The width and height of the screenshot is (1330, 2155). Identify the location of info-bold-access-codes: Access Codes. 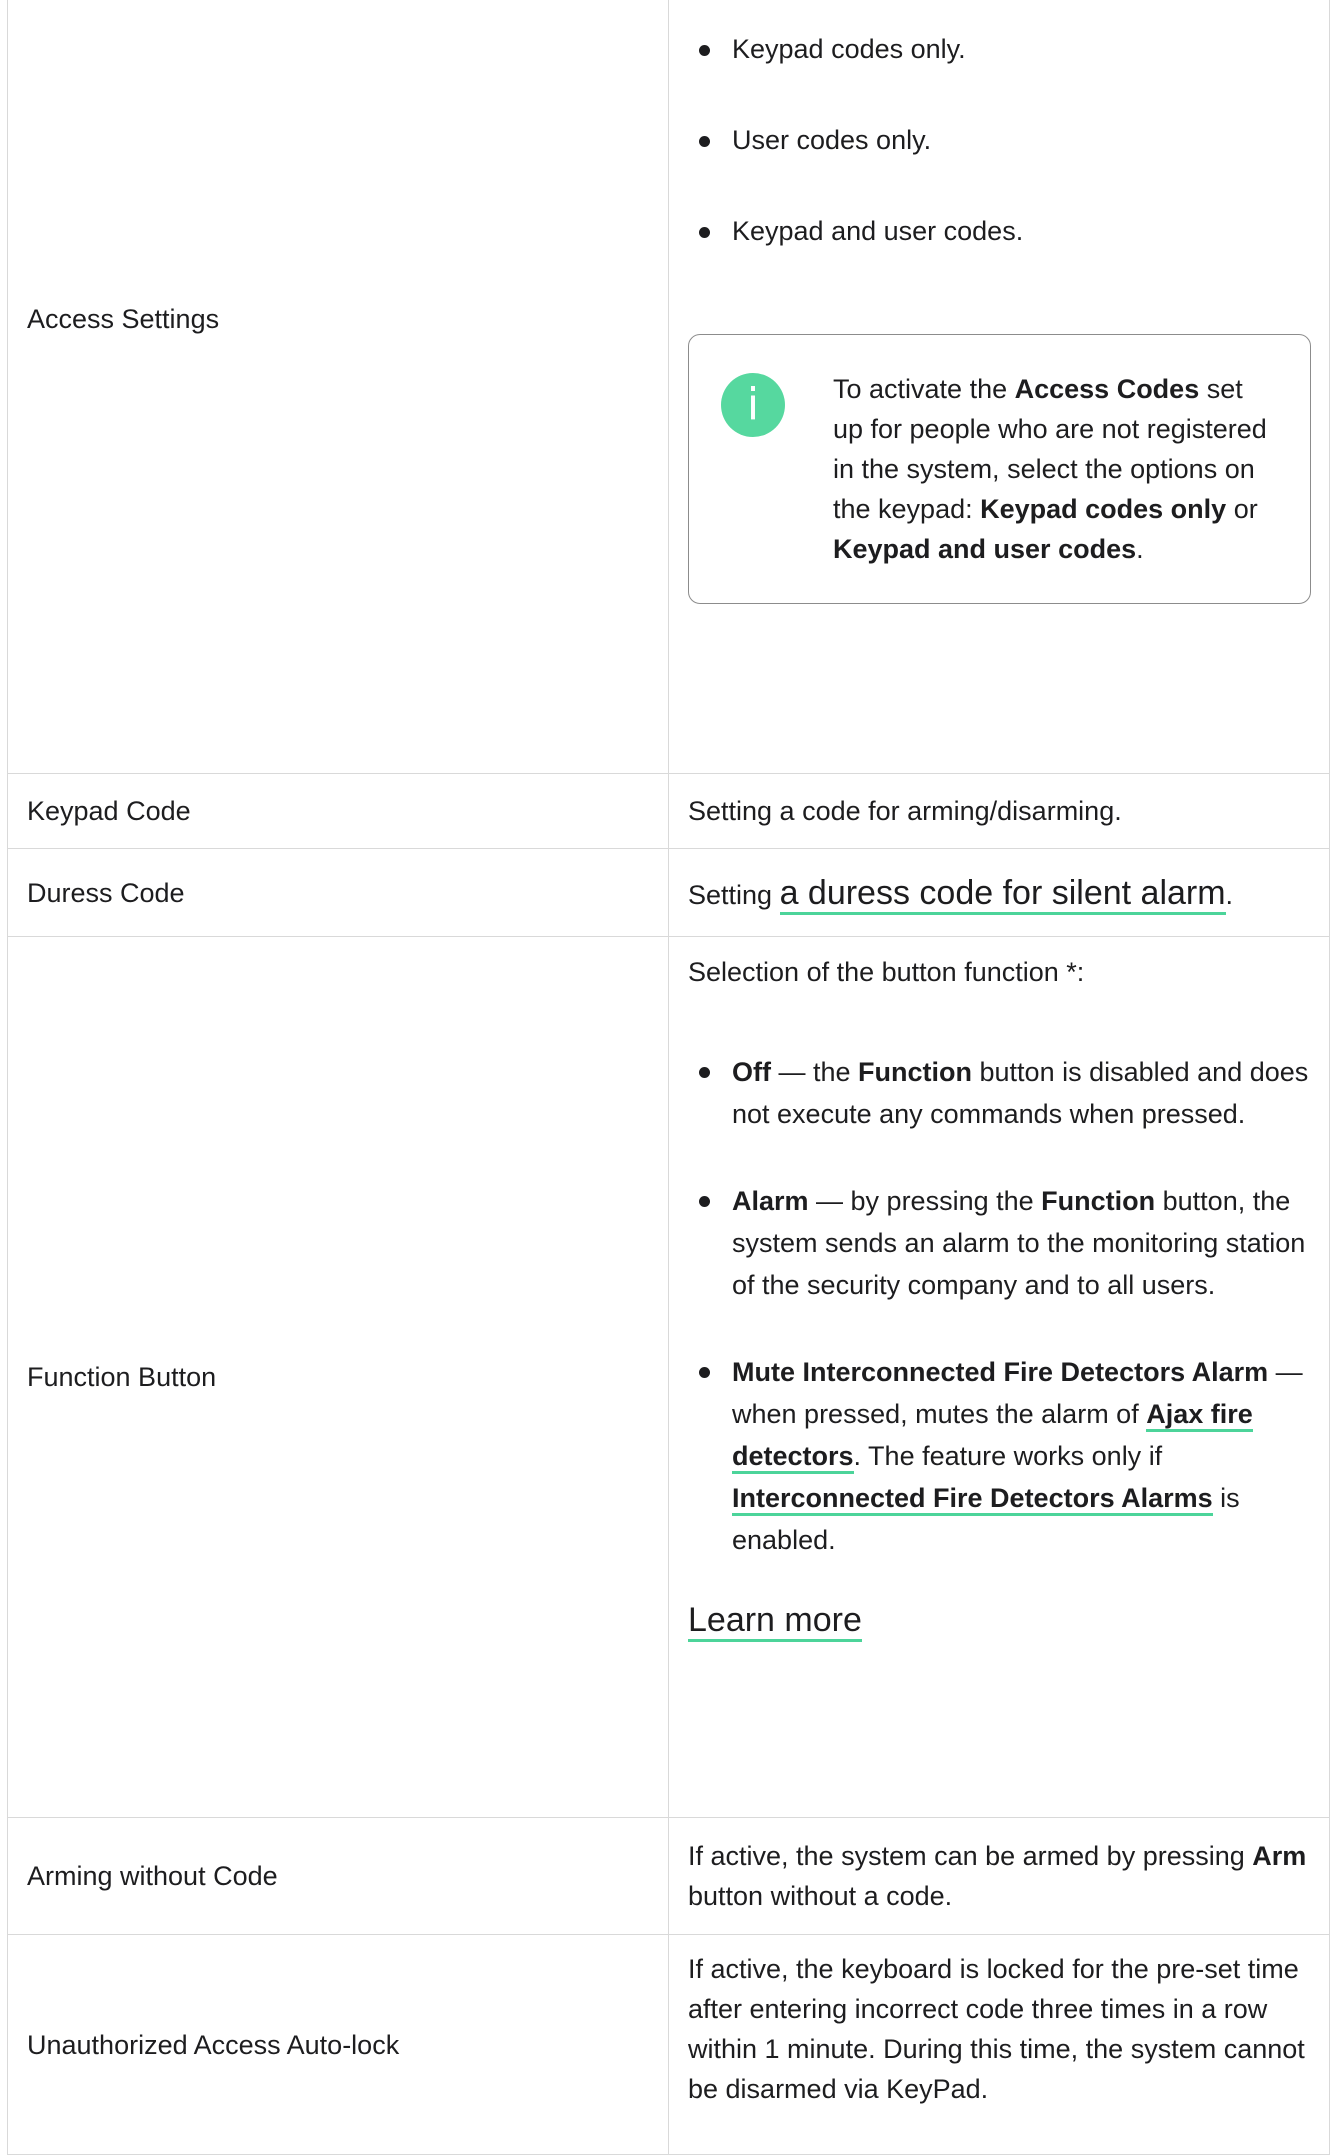
(1107, 389).